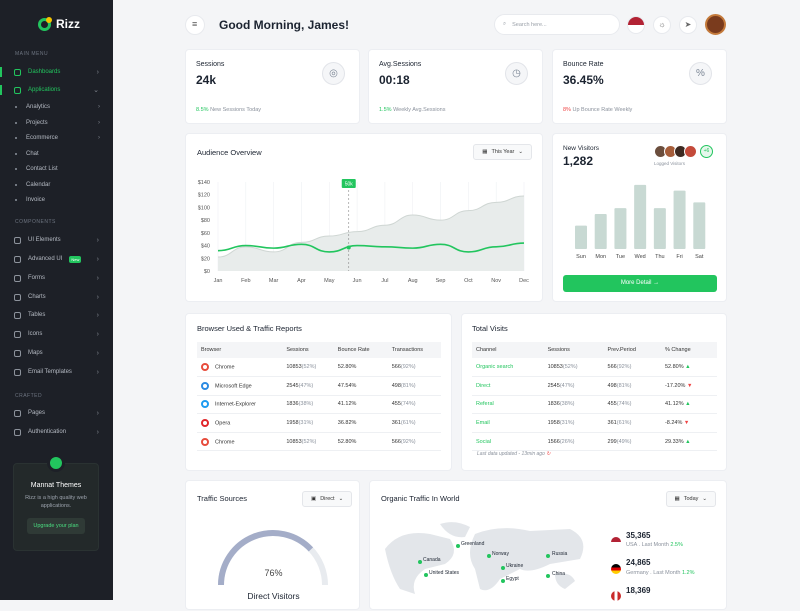  Describe the element at coordinates (400, 64) in the screenshot. I see `stat-label: Avg.Sessions` at that location.